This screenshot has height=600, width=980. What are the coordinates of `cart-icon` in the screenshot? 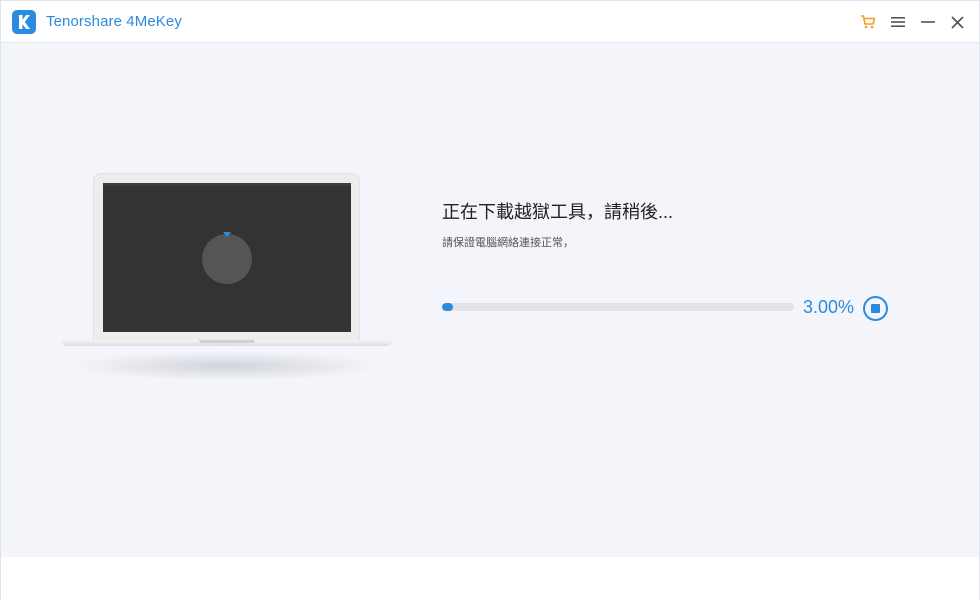 It's located at (868, 22).